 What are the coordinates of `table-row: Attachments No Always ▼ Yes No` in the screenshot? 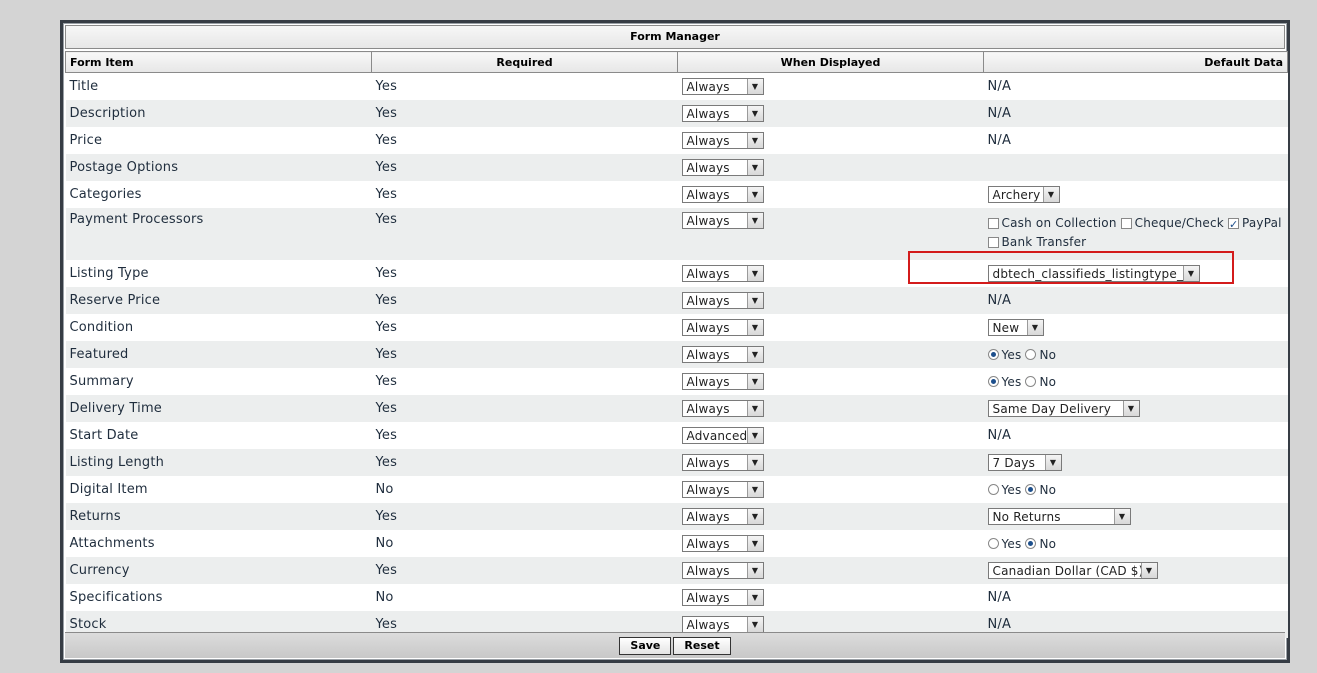 It's located at (676, 543).